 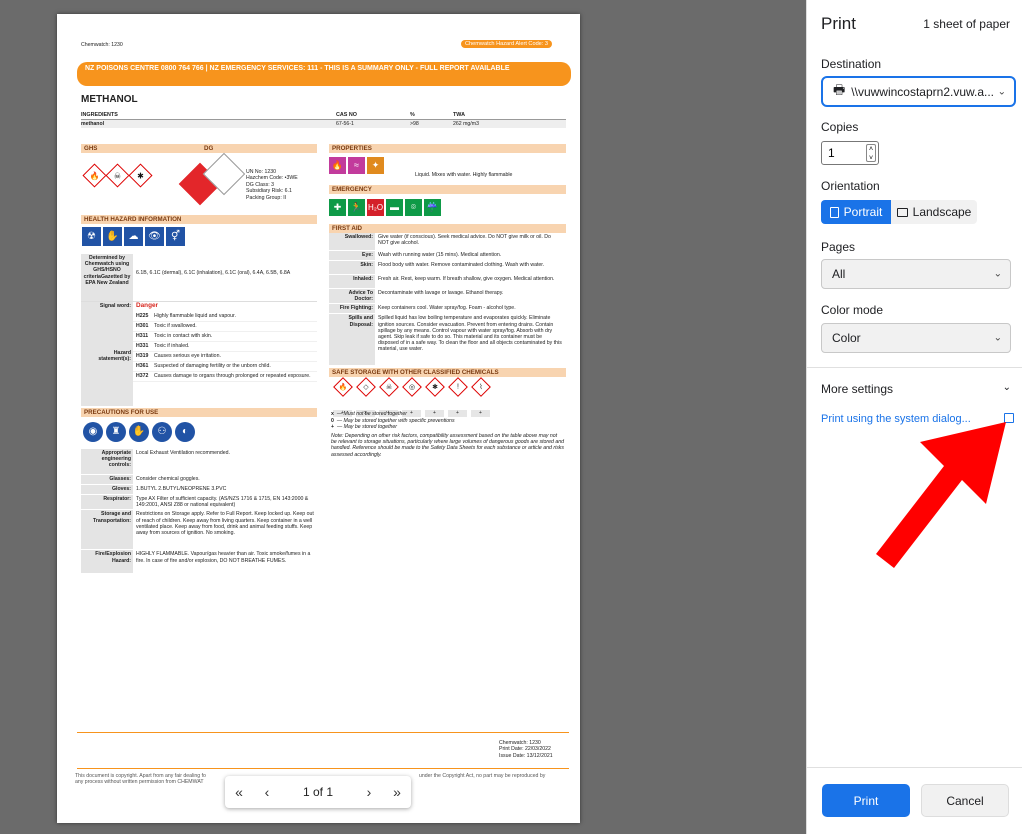 What do you see at coordinates (199, 433) in the screenshot?
I see `precaution-icons: ◉ ♜ ✋ ⚇ ◐` at bounding box center [199, 433].